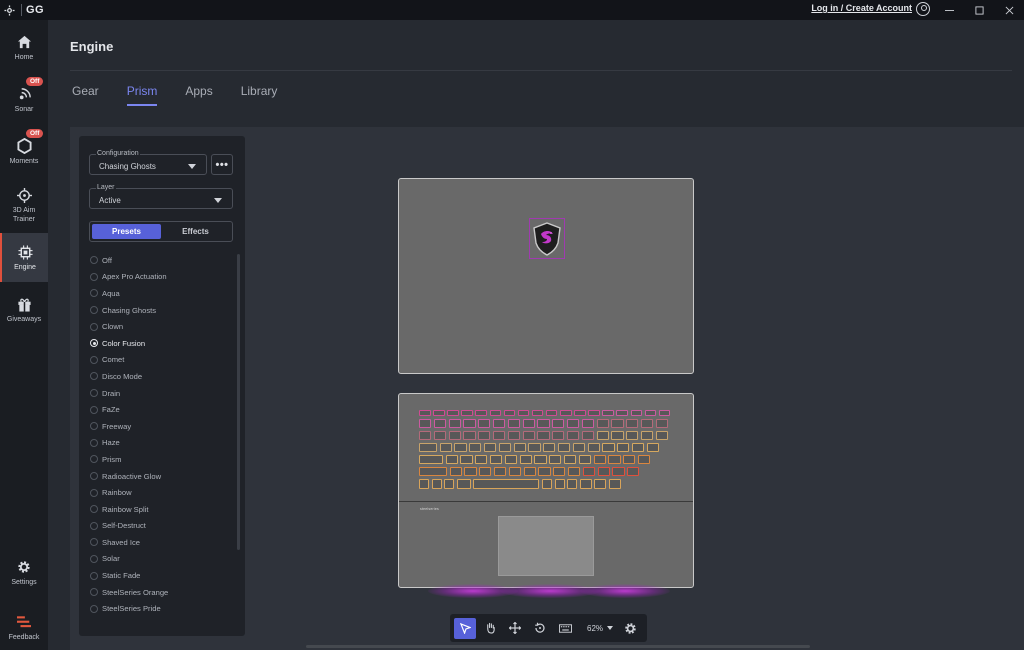  I want to click on close-button, so click(1009, 10).